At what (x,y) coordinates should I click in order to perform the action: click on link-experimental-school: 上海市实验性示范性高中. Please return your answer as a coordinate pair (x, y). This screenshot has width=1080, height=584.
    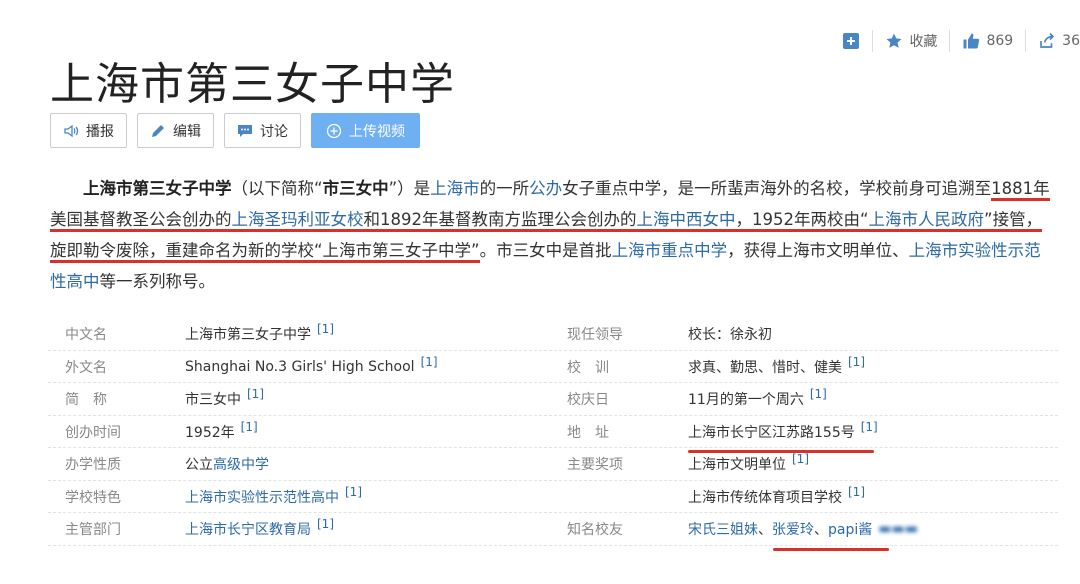
    Looking at the image, I should click on (262, 497).